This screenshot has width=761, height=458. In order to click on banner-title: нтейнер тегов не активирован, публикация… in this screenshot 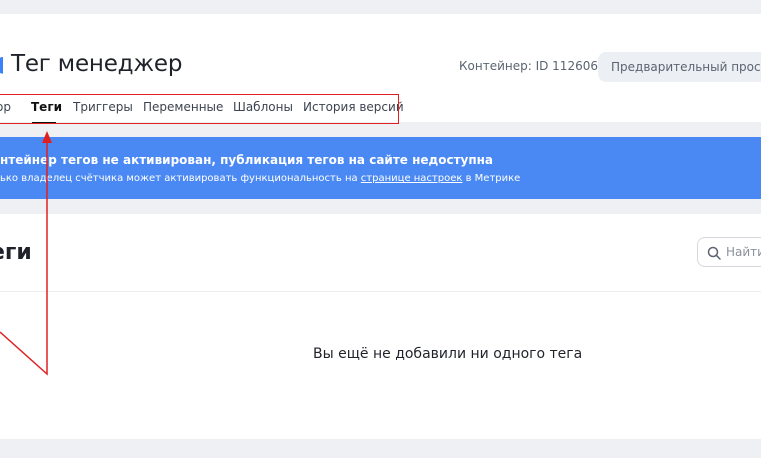, I will do `click(247, 160)`.